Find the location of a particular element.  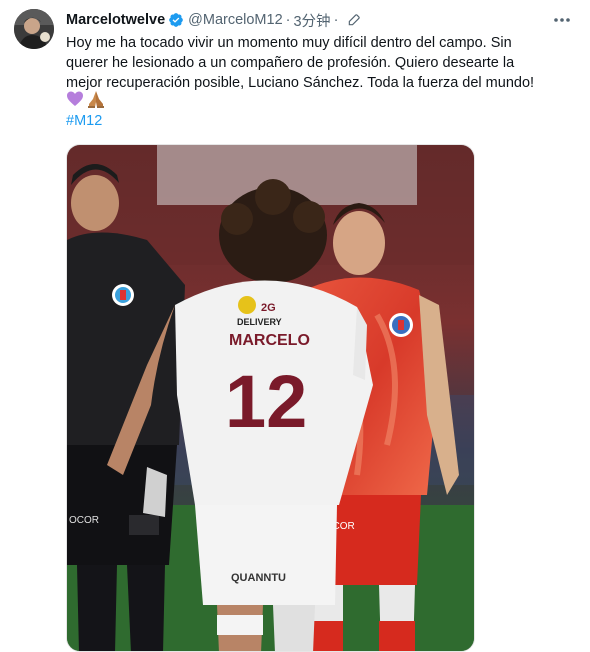

jersey-sponsor-text: DELIVERY is located at coordinates (259, 322).